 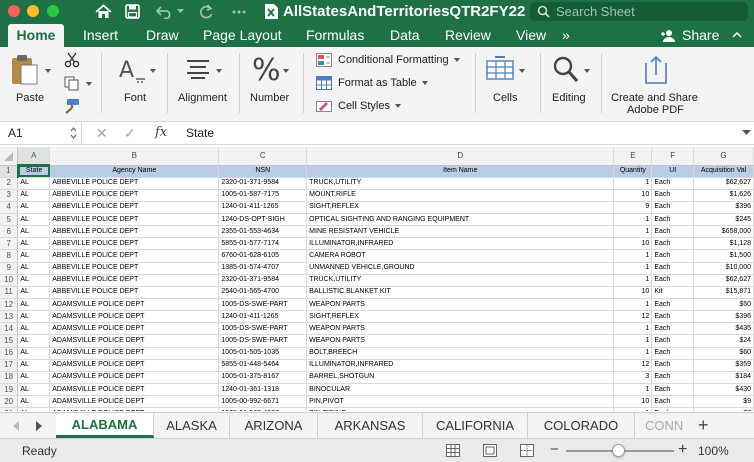 What do you see at coordinates (335, 35) in the screenshot?
I see `tab-formulas: Formulas` at bounding box center [335, 35].